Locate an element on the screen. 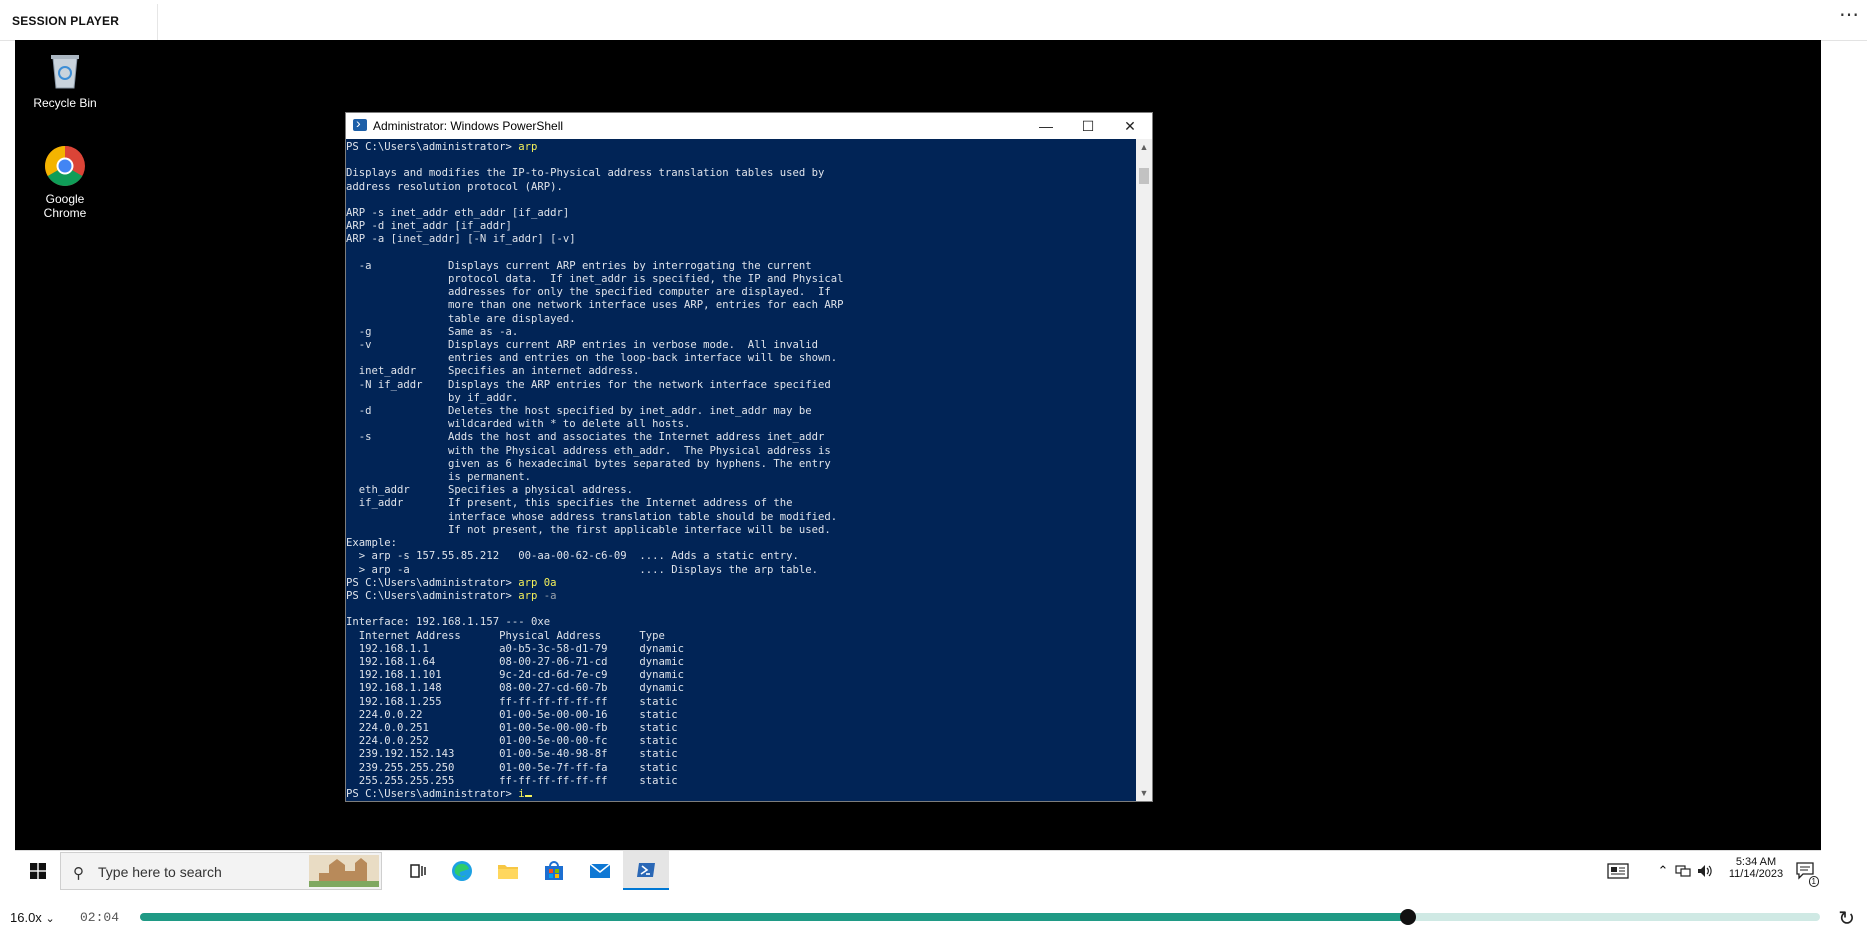 The image size is (1867, 933). start-button is located at coordinates (37, 870).